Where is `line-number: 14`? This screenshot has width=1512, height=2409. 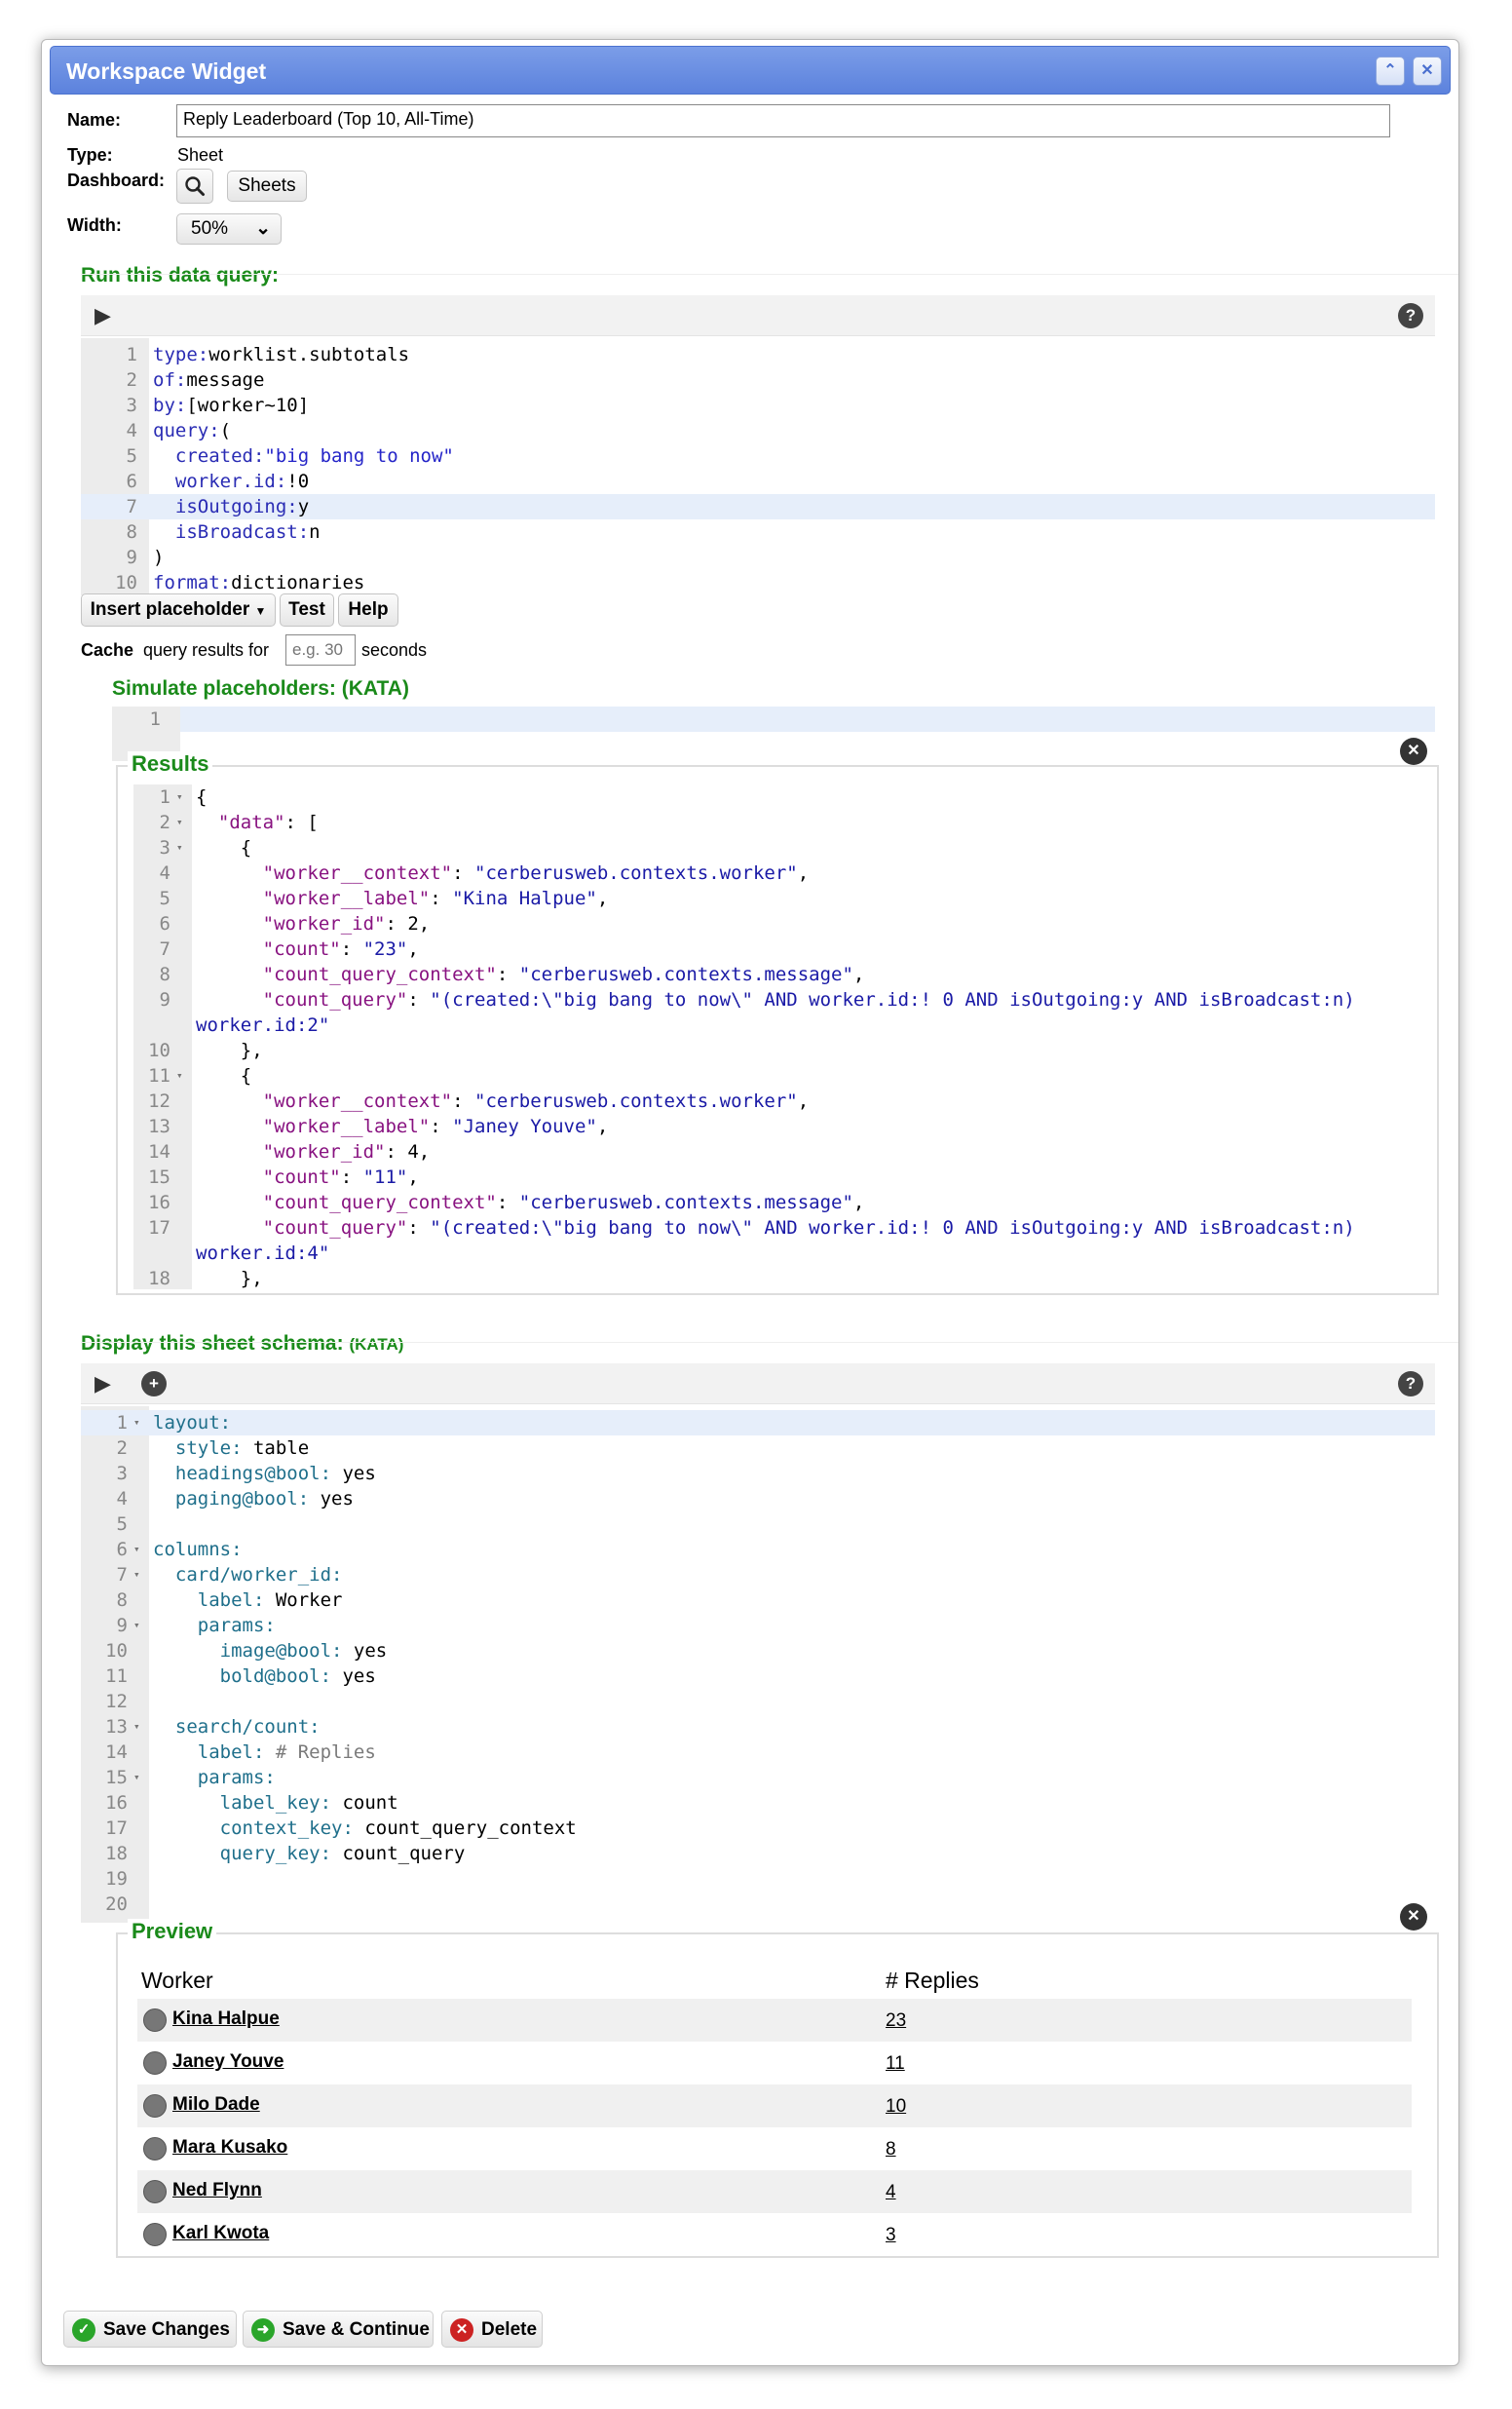 line-number: 14 is located at coordinates (116, 1752).